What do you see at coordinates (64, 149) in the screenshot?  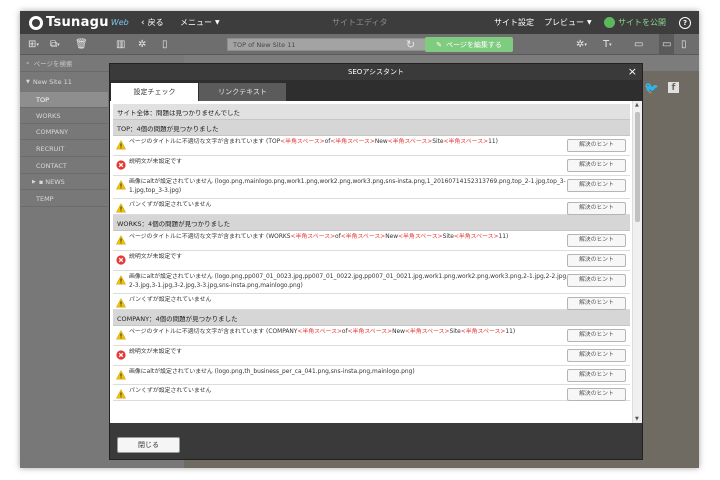 I see `sidebar-item-recruit: RECRUIT` at bounding box center [64, 149].